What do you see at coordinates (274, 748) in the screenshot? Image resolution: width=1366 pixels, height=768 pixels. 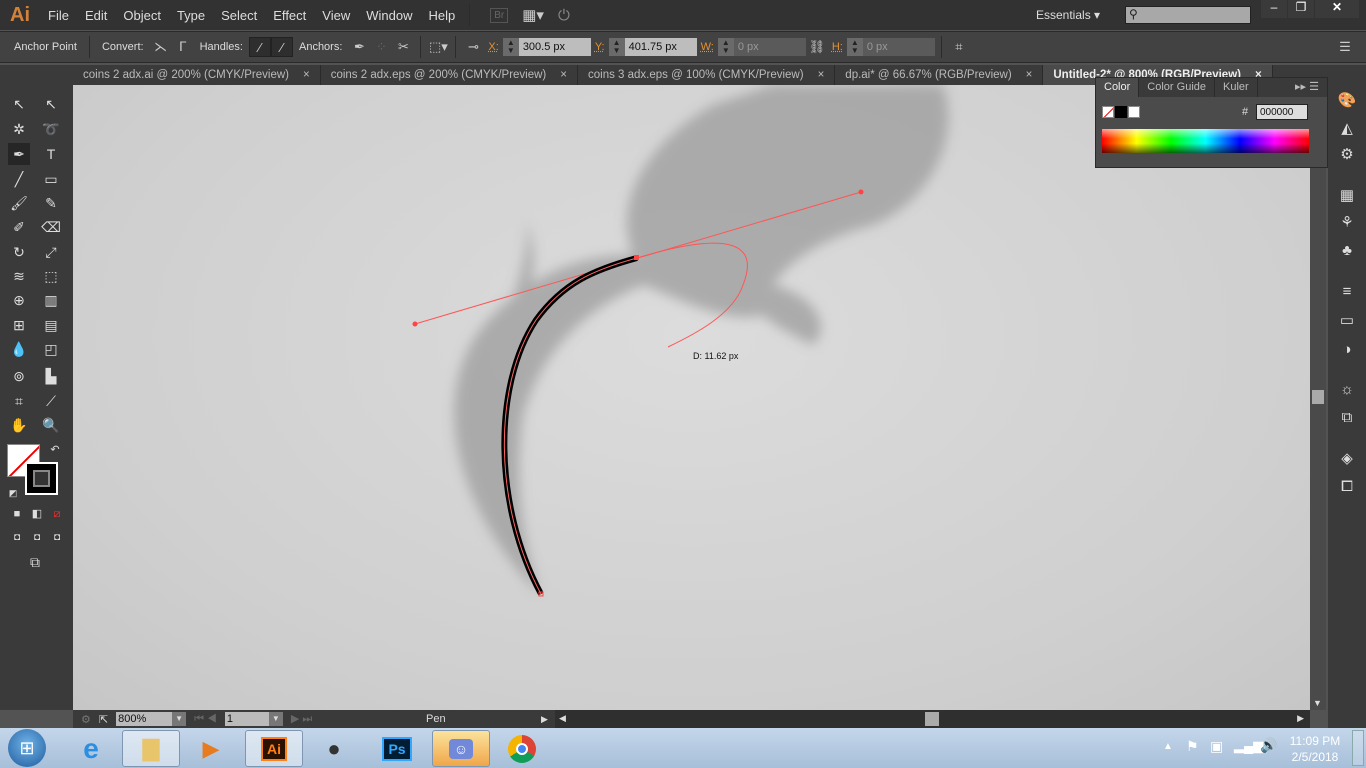 I see `taskbar-illustrator: Ai` at bounding box center [274, 748].